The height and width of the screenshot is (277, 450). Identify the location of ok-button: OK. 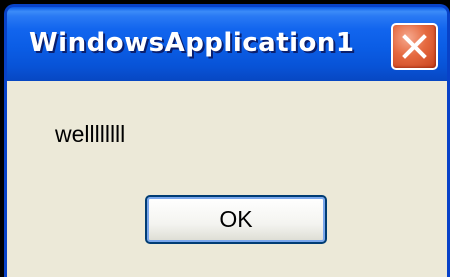
(236, 219).